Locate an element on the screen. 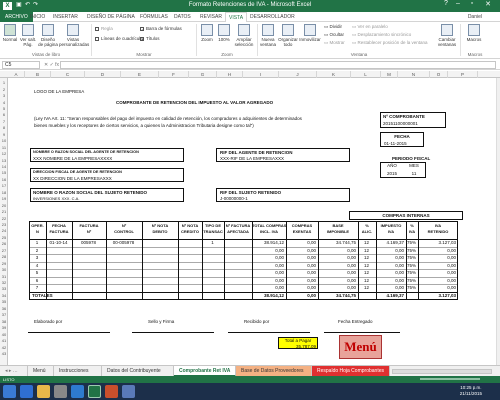 The image size is (500, 400). column-header: G is located at coordinates (203, 74).